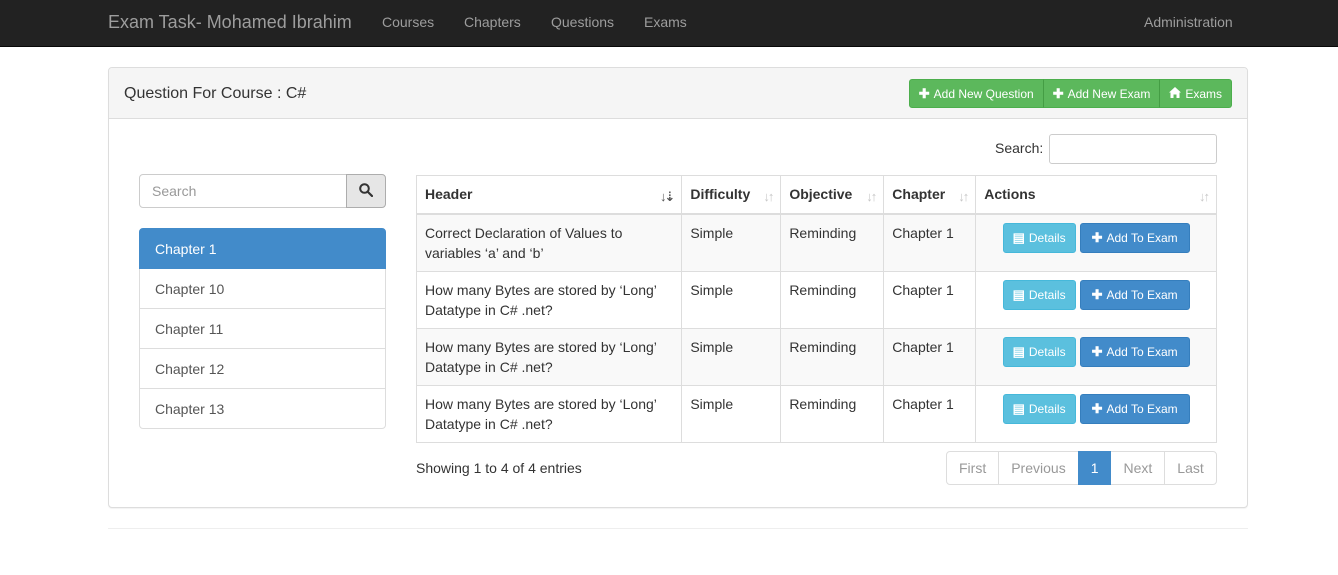  I want to click on add-new-question-label: Add New Question, so click(983, 93).